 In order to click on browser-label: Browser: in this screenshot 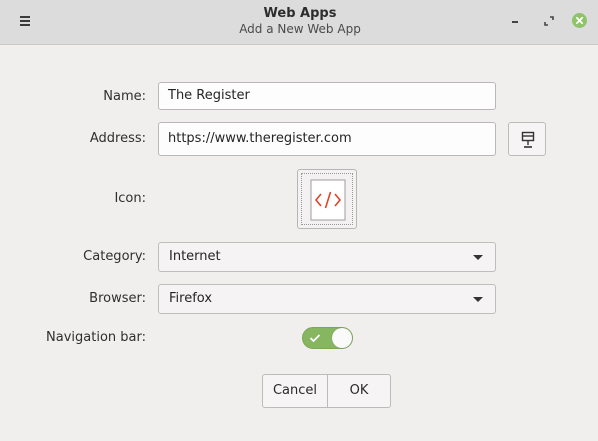, I will do `click(117, 298)`.